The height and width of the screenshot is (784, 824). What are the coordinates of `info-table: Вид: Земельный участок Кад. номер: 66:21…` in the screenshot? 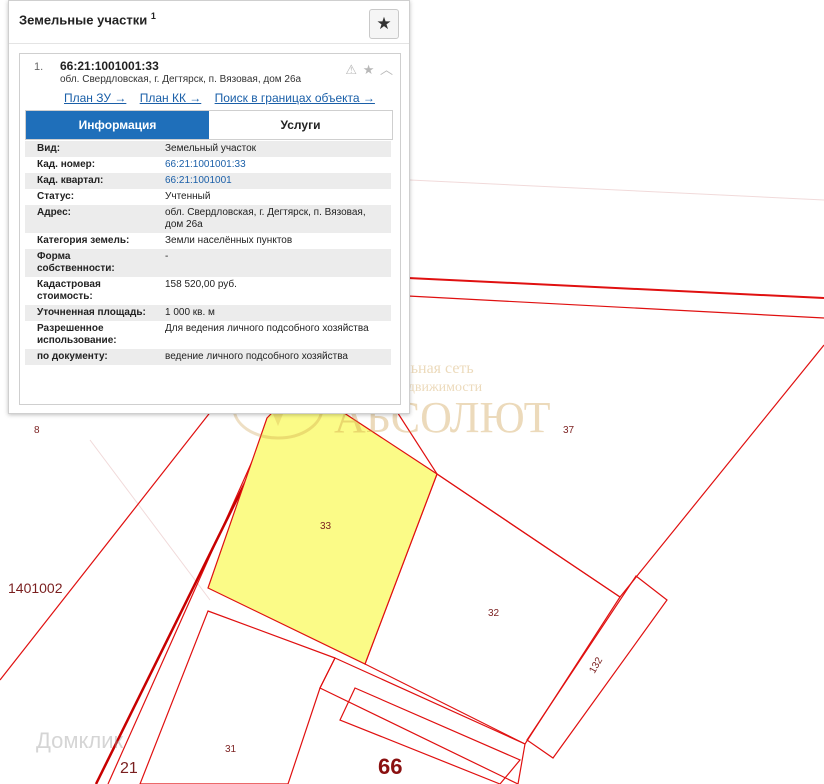 It's located at (208, 253).